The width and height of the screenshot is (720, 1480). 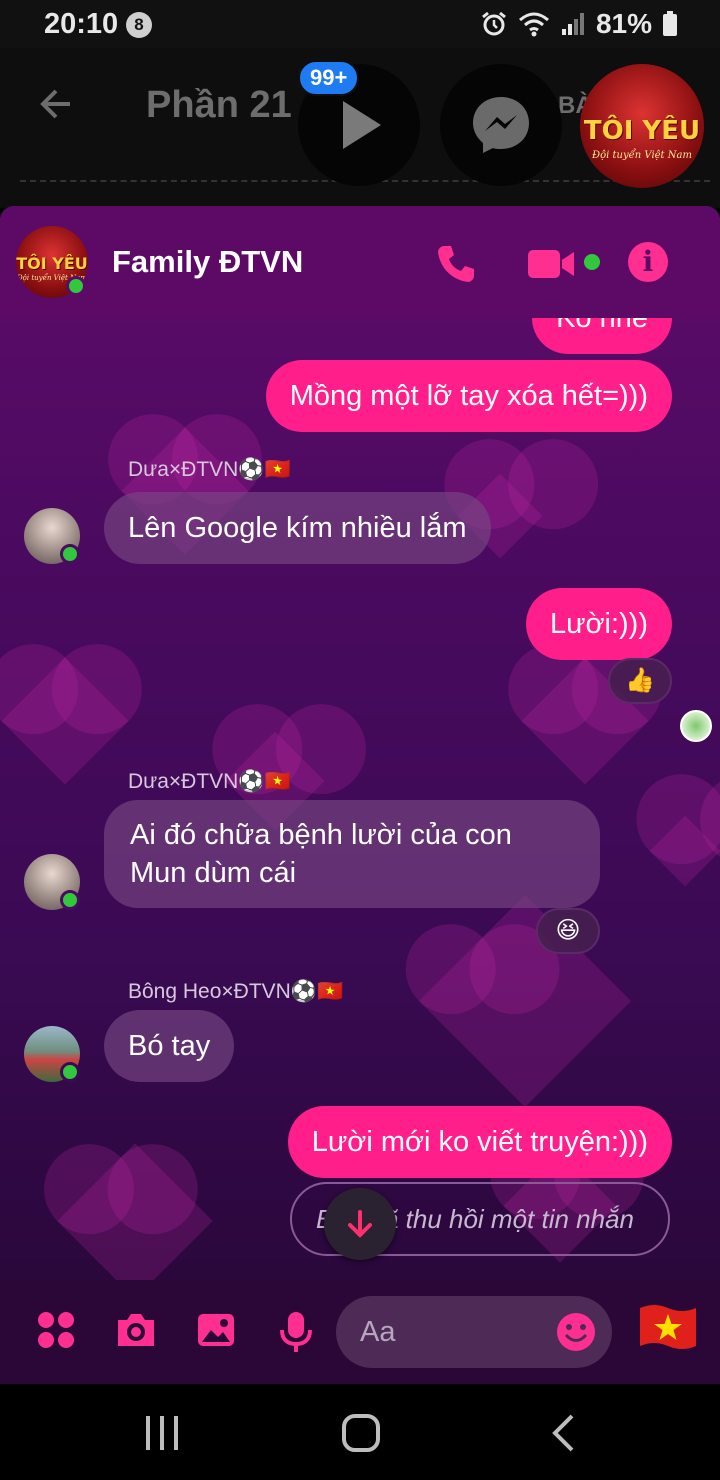 What do you see at coordinates (329, 78) in the screenshot?
I see `unread-count-badge: 99+` at bounding box center [329, 78].